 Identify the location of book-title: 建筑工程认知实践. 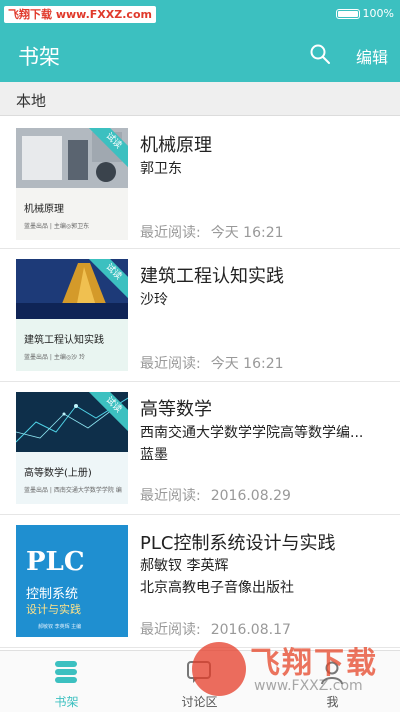
(212, 276).